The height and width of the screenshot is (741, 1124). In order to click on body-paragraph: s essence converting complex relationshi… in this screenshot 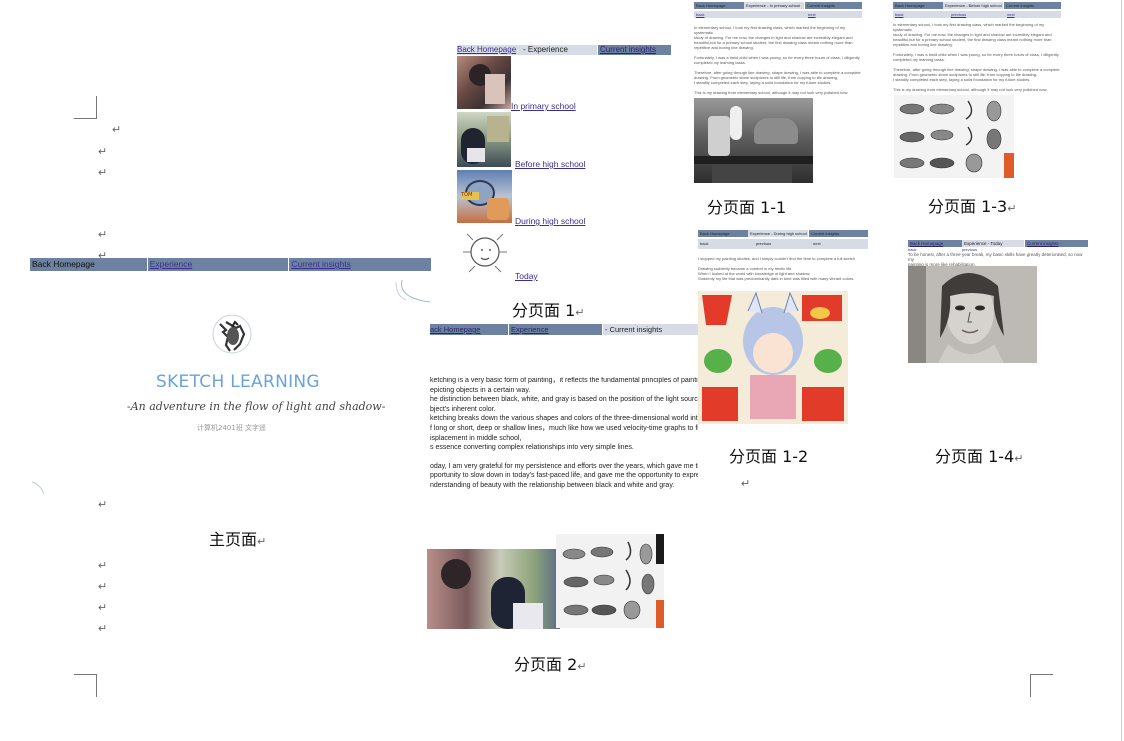, I will do `click(532, 448)`.